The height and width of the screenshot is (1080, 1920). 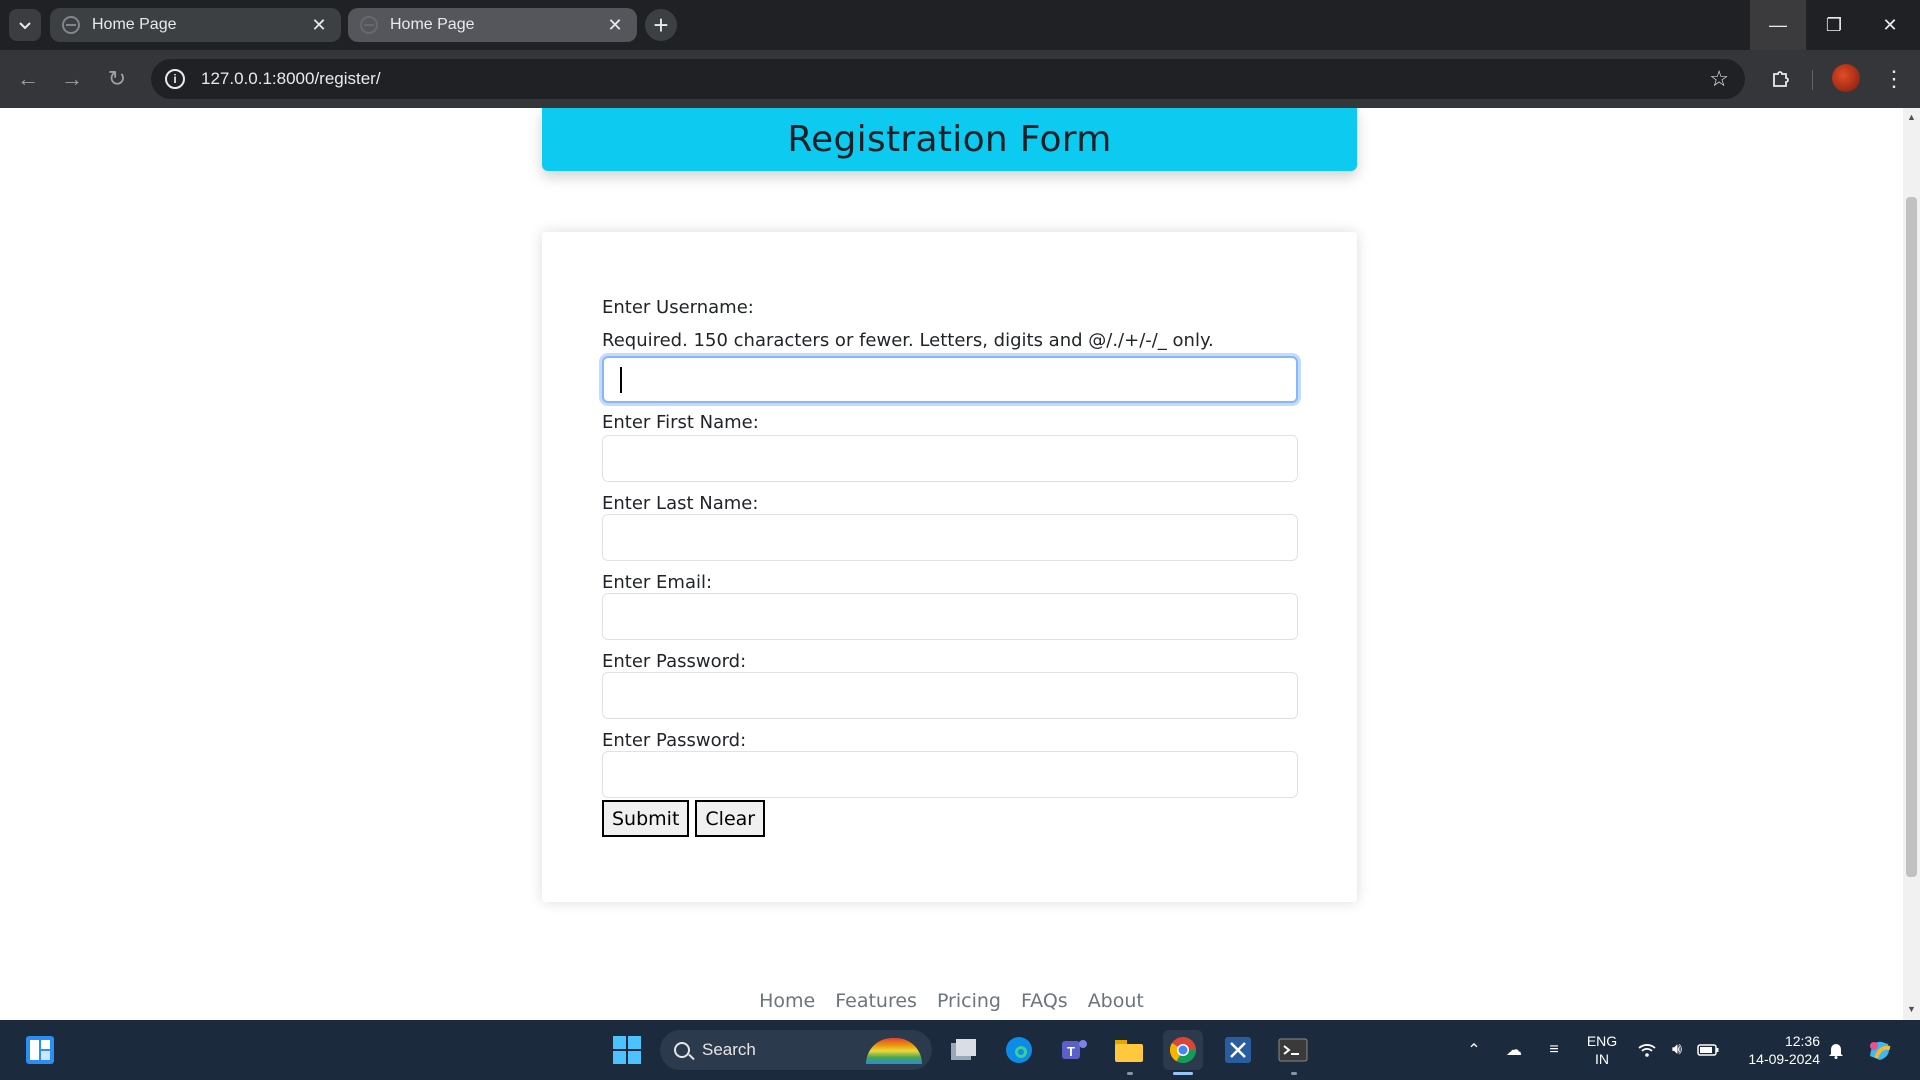 I want to click on password-input, so click(x=950, y=695).